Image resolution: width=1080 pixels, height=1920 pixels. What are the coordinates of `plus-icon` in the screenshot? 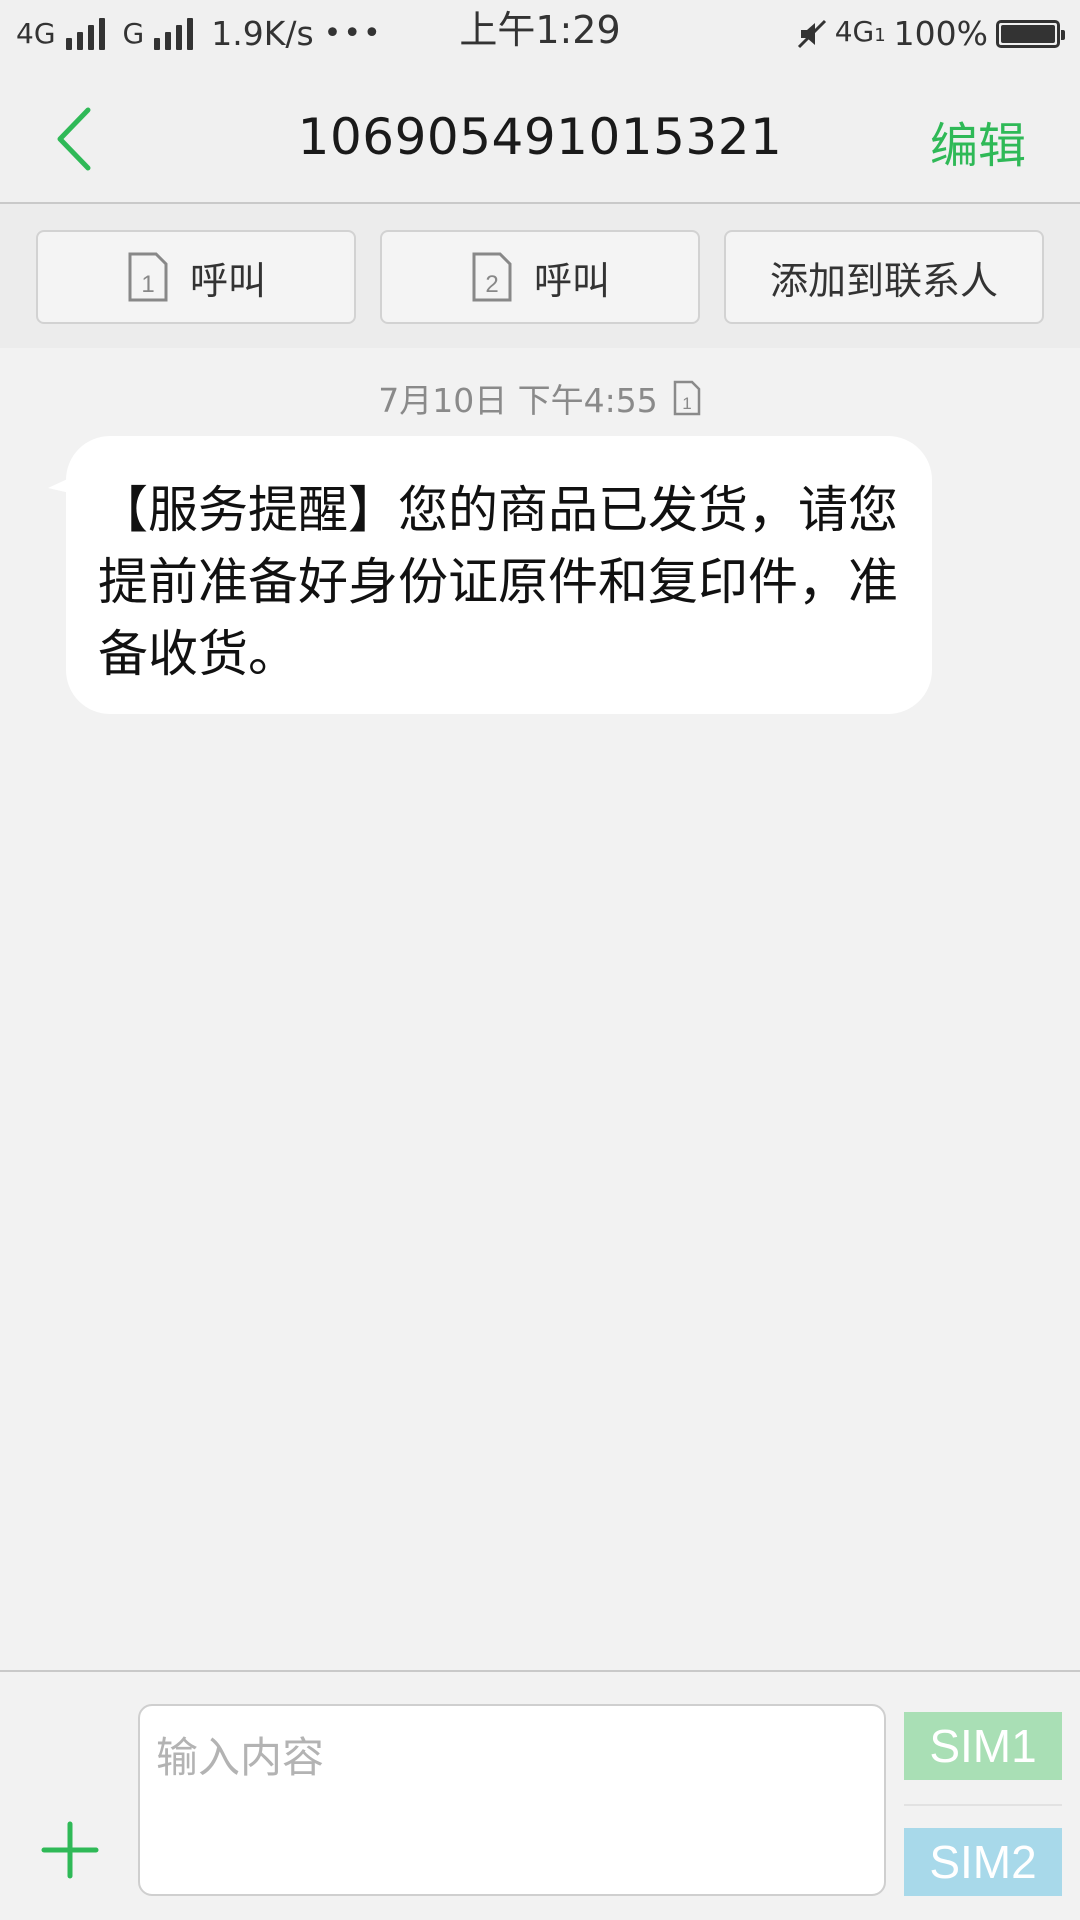 It's located at (70, 1850).